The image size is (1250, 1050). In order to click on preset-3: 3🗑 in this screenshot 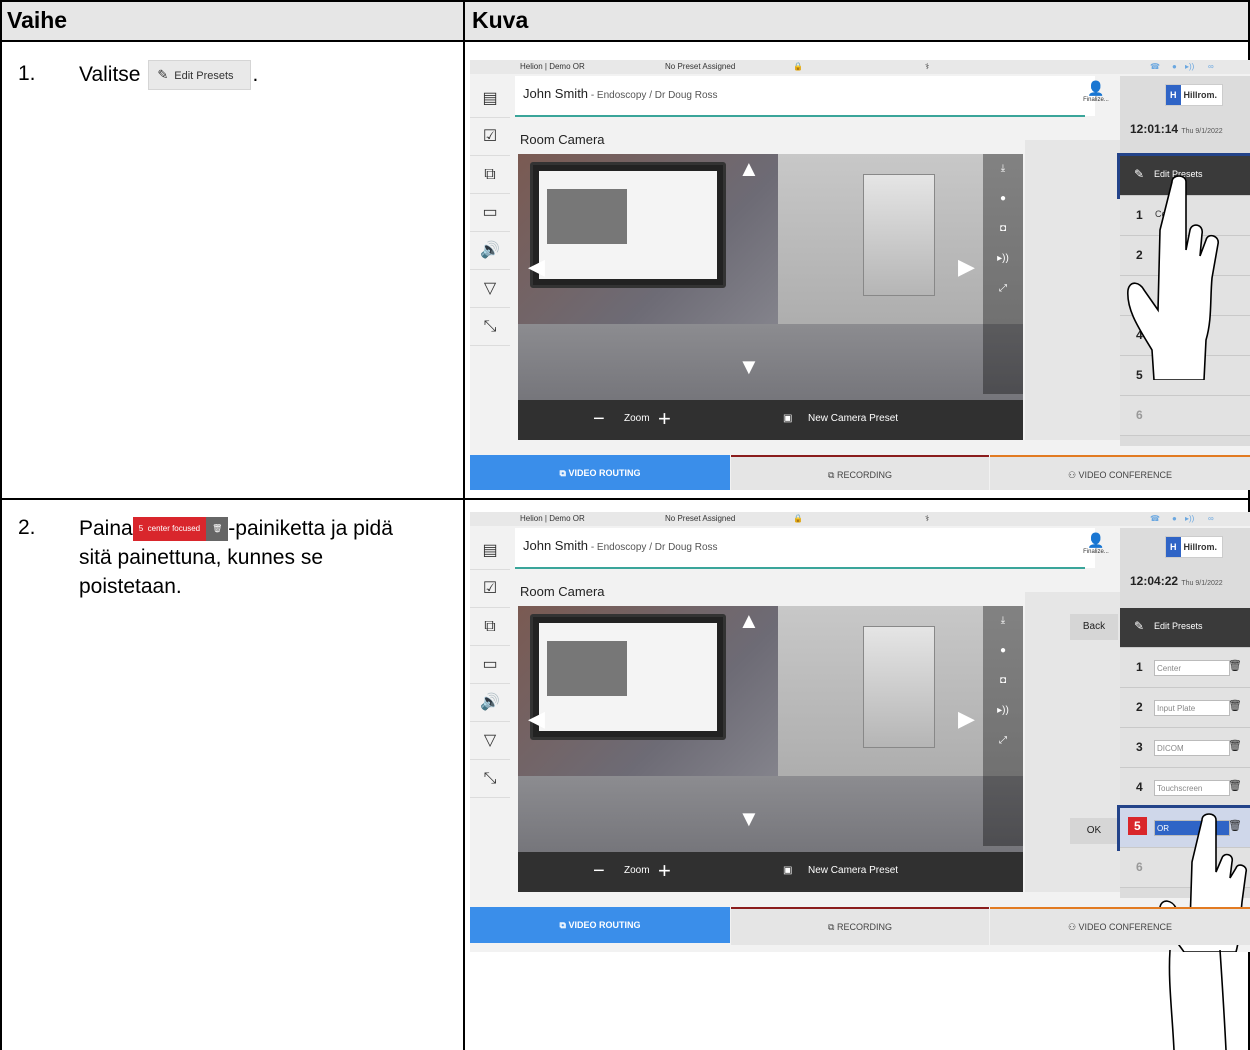, I will do `click(1185, 748)`.